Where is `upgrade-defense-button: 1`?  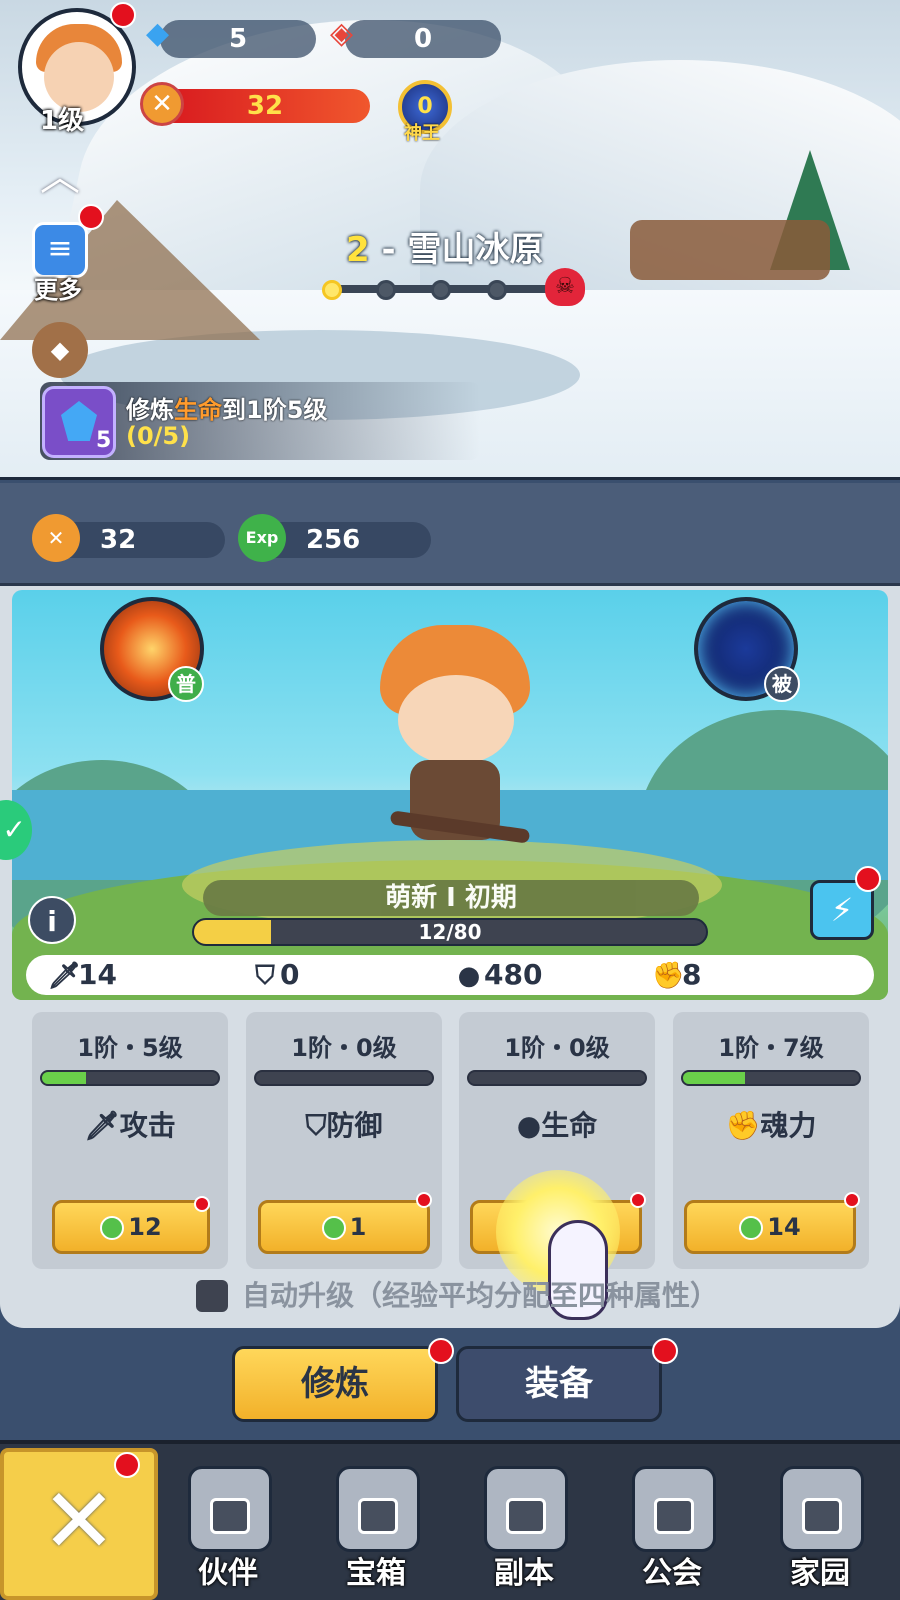 upgrade-defense-button: 1 is located at coordinates (344, 1227).